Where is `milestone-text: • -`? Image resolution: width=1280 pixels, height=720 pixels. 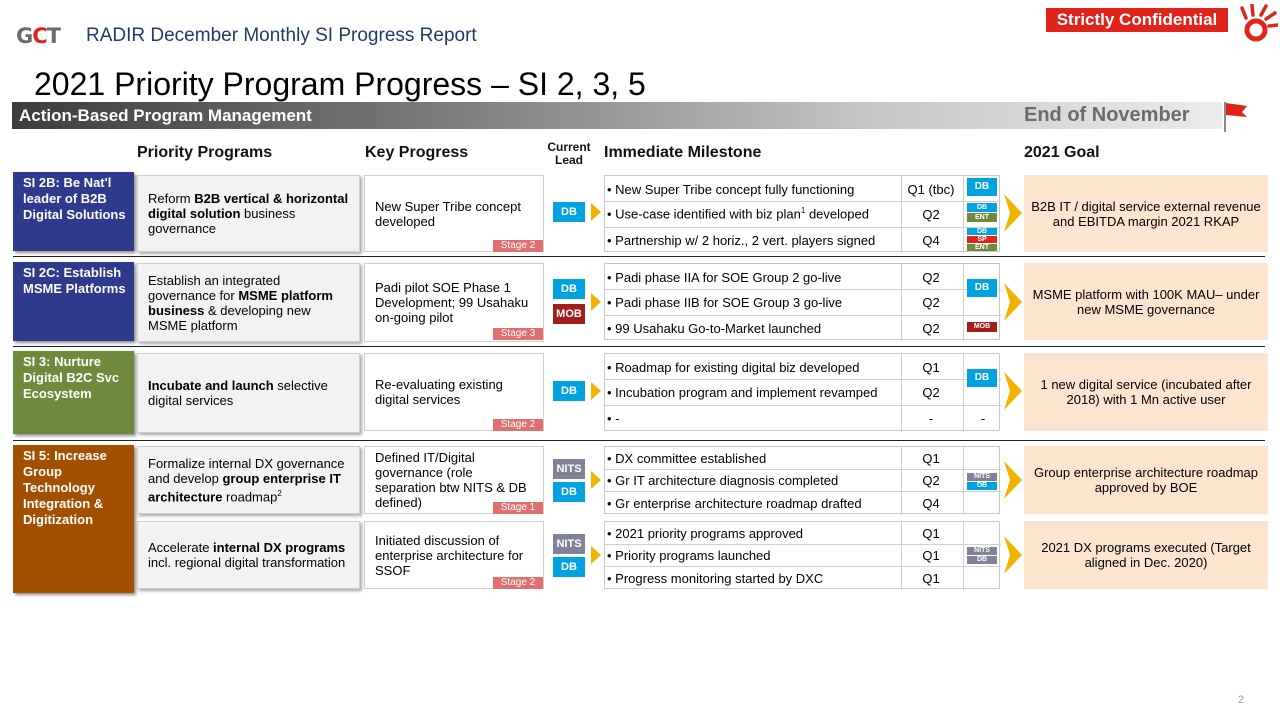
milestone-text: • - is located at coordinates (613, 418).